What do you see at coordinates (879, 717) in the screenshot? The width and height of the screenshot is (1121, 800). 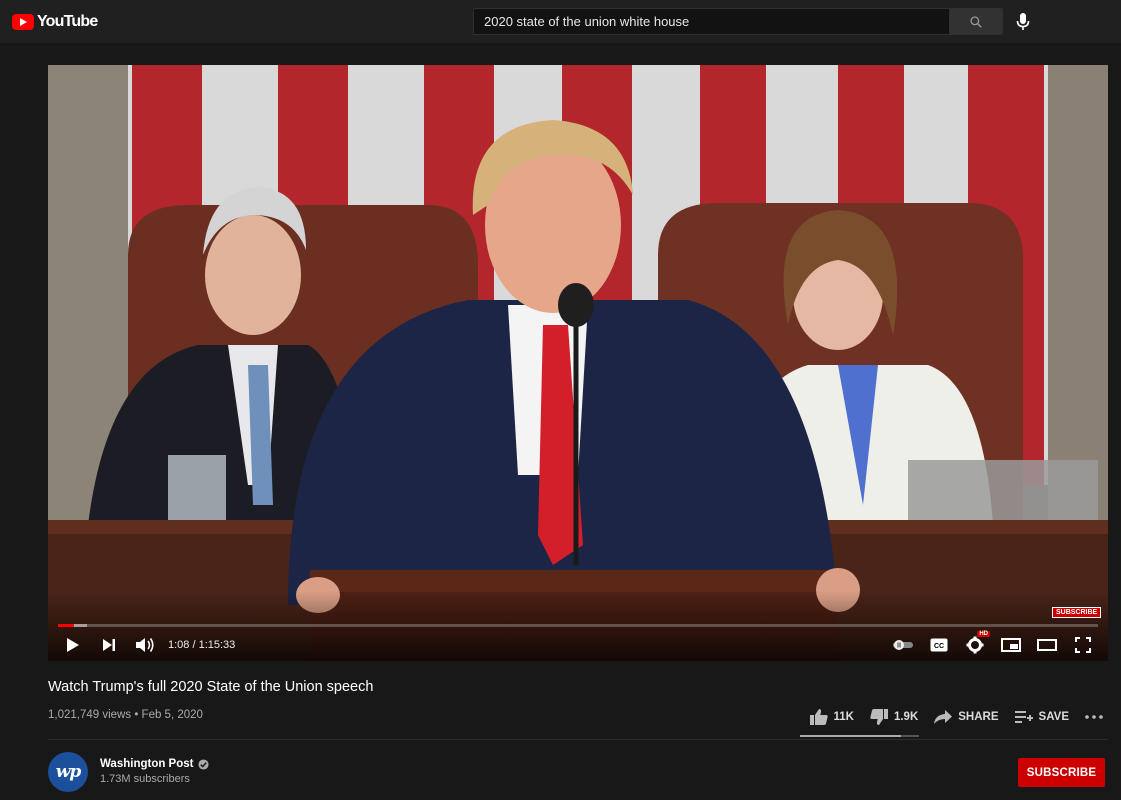 I see `thumbs-down-icon` at bounding box center [879, 717].